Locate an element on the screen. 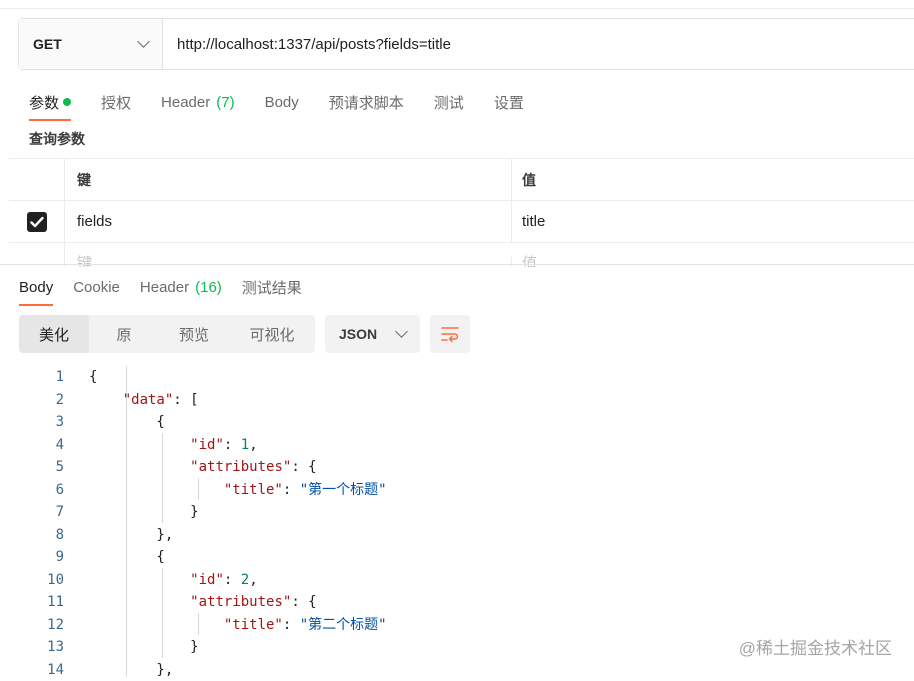 This screenshot has height=681, width=914. tab-body: Body is located at coordinates (282, 102).